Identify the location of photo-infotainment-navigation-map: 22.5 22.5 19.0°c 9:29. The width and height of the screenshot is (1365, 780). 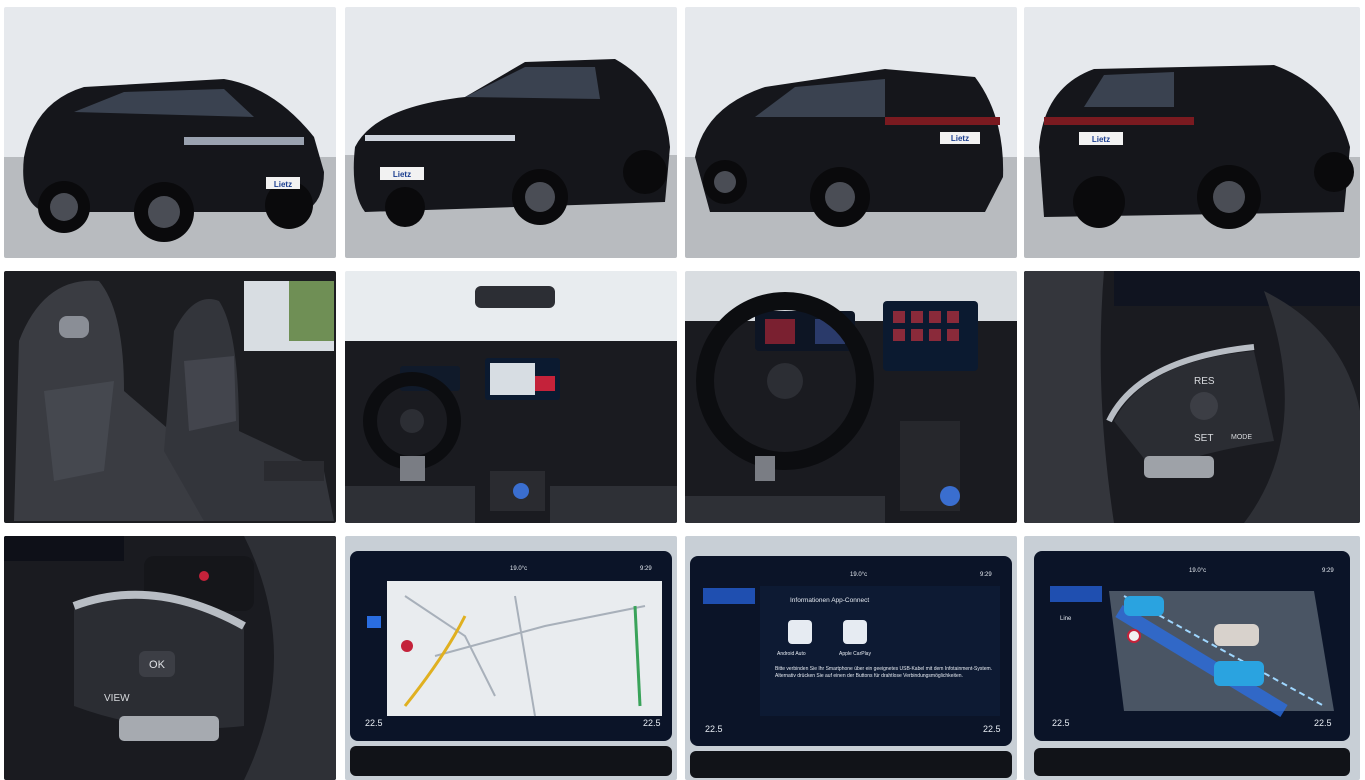
(511, 658).